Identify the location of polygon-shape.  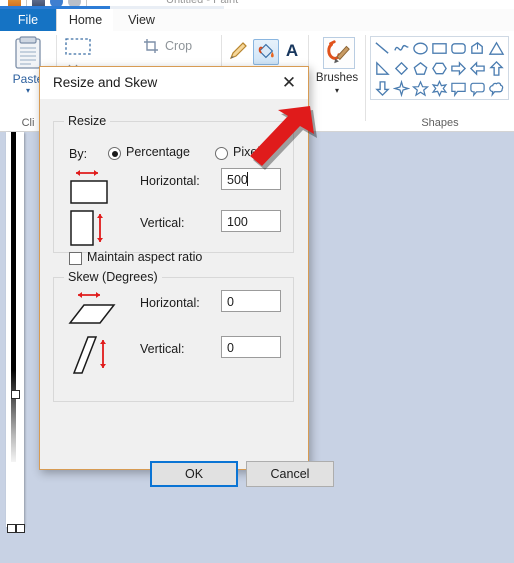
(477, 48).